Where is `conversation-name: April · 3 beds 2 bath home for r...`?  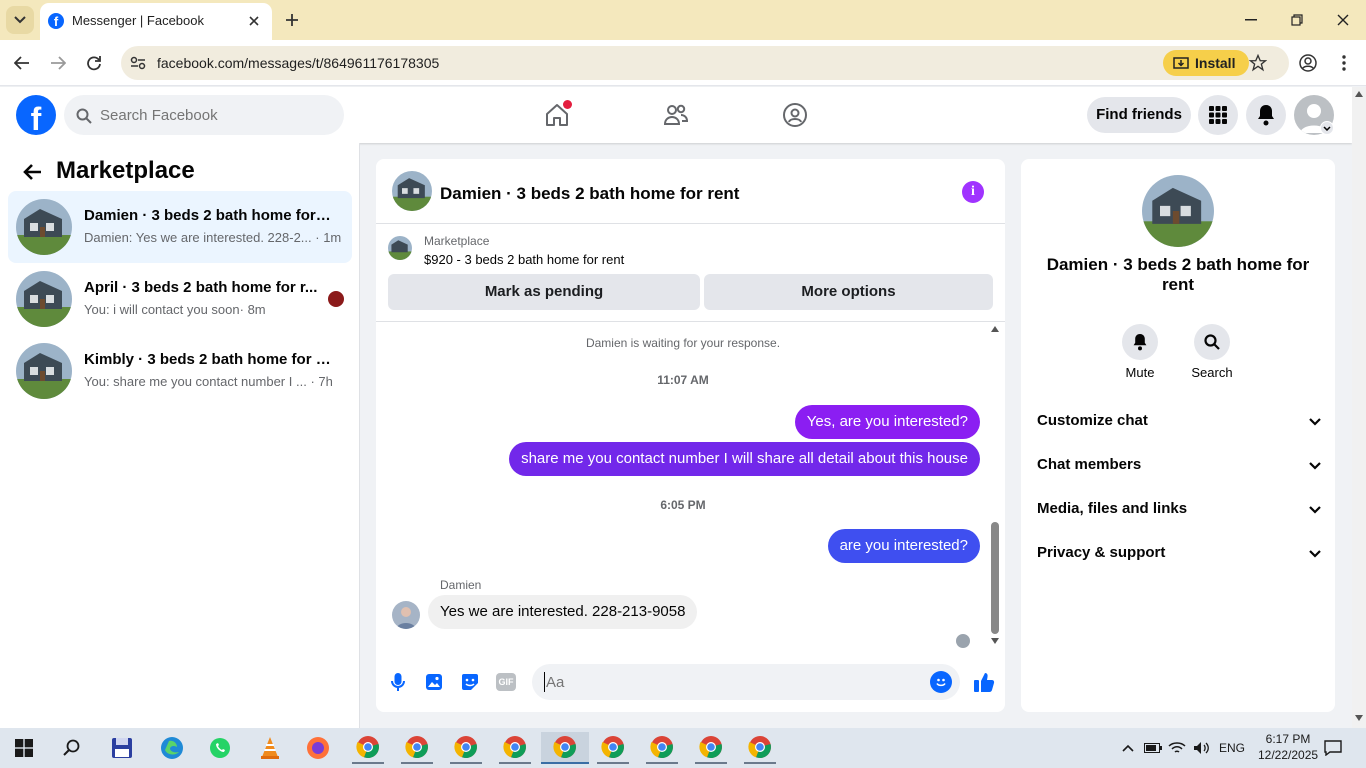
conversation-name: April · 3 beds 2 bath home for r... is located at coordinates (201, 287).